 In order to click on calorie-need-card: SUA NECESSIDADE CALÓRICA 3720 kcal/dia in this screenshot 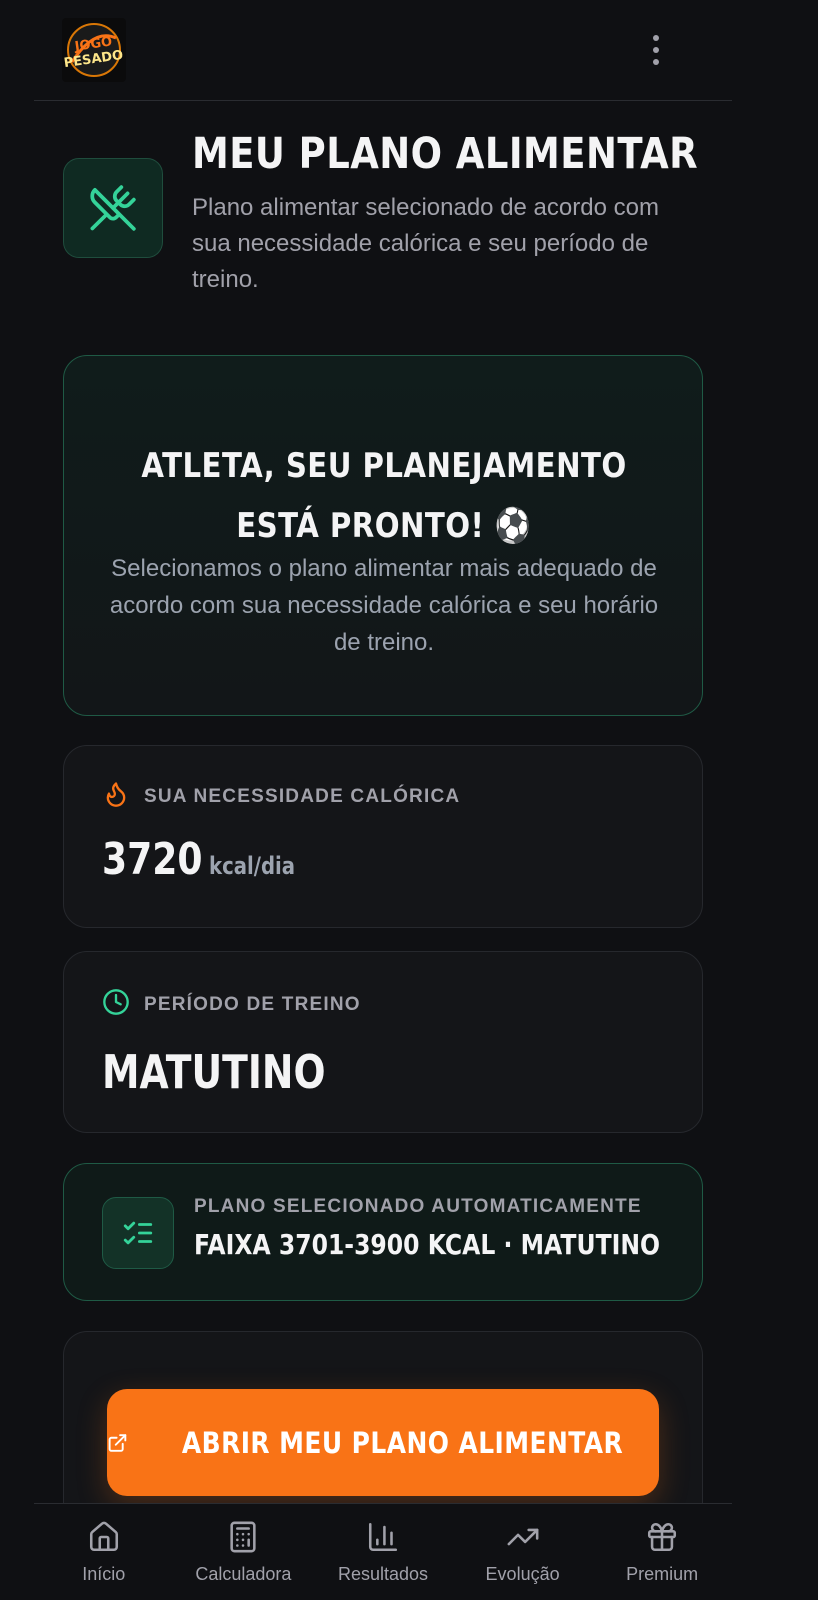, I will do `click(383, 836)`.